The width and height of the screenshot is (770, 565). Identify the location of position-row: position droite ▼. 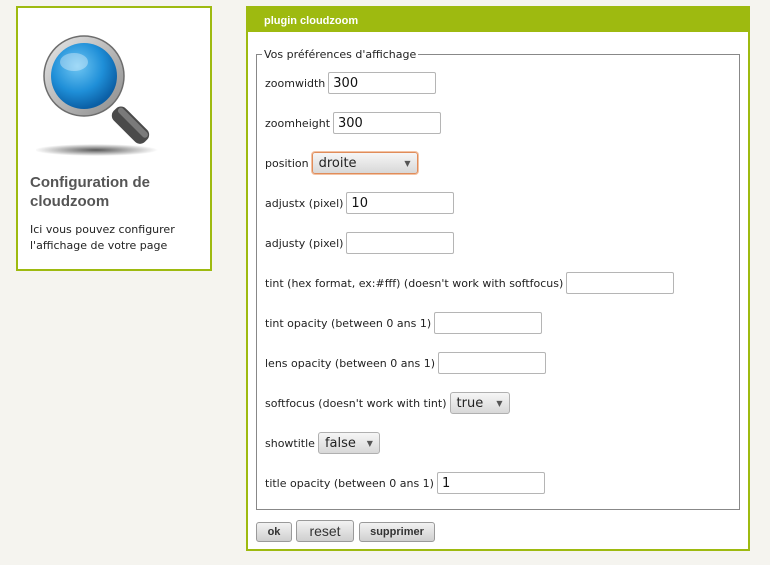
(341, 163).